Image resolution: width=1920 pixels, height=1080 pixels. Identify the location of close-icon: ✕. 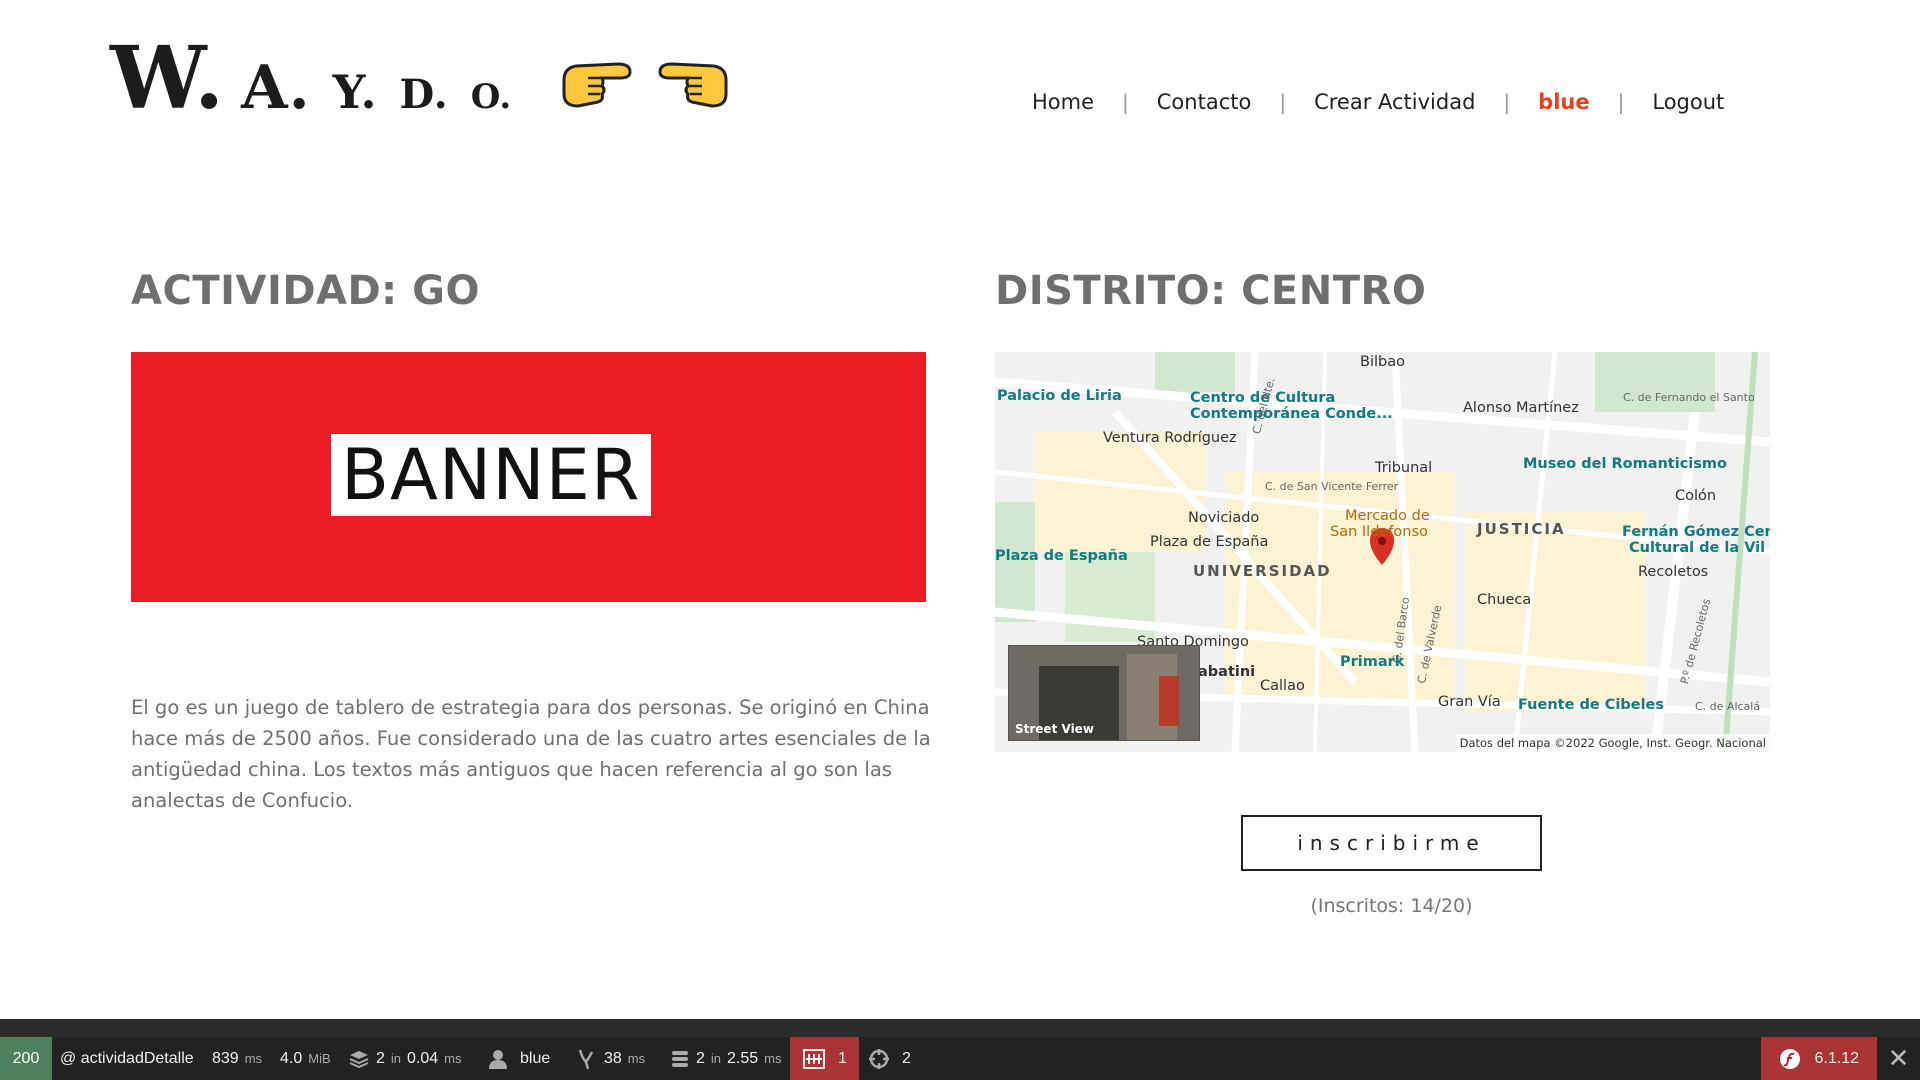
(1898, 1058).